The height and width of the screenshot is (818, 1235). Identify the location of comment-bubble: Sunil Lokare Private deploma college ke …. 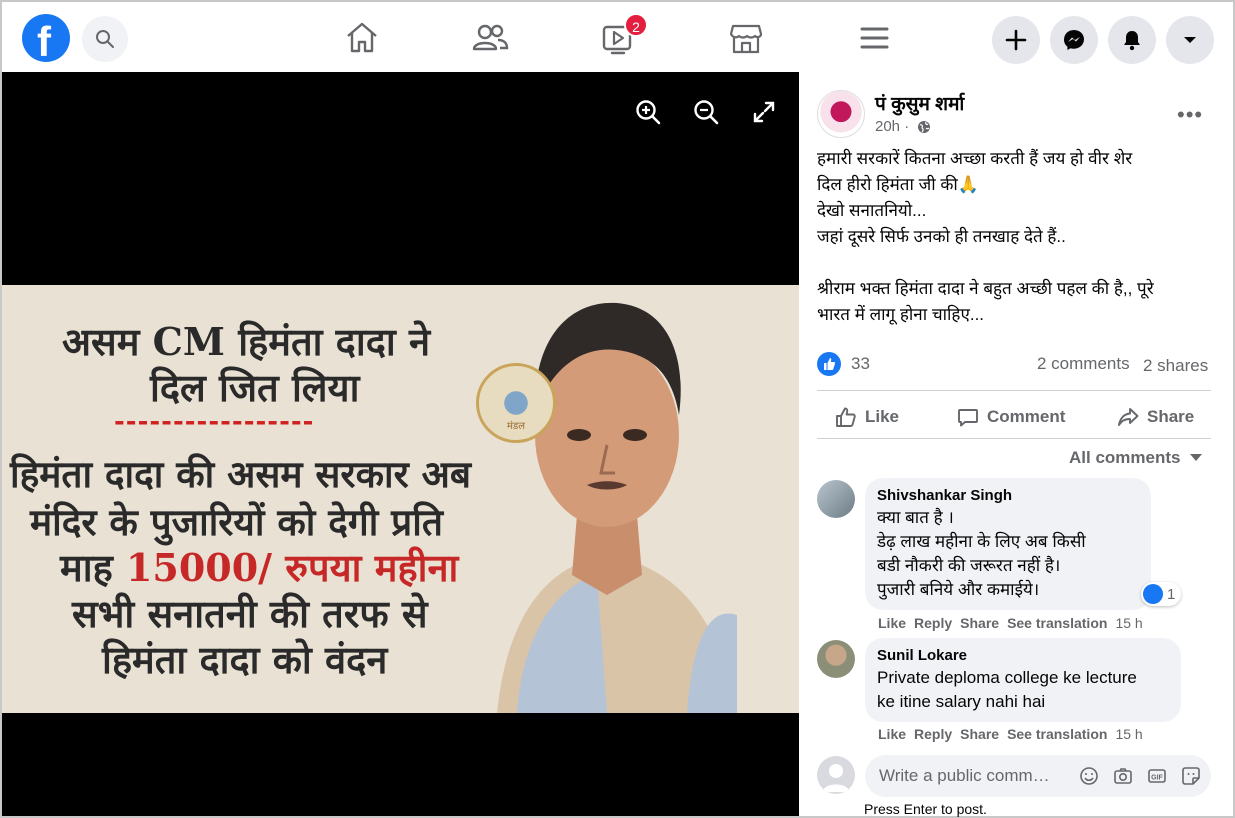
(1023, 680).